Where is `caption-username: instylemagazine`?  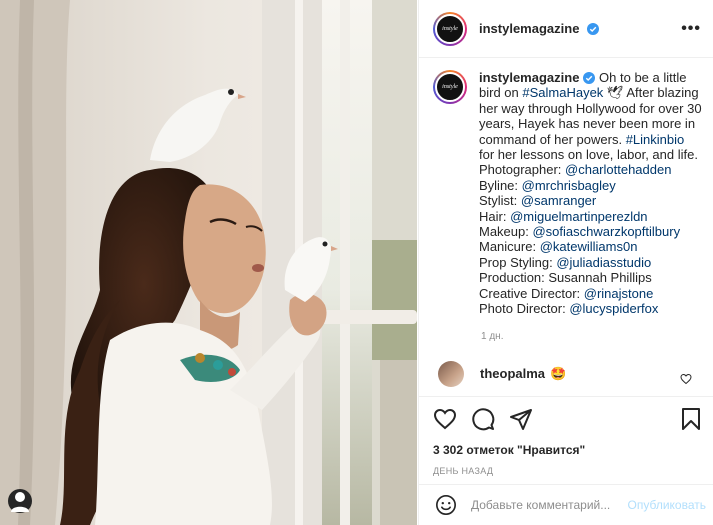
caption-username: instylemagazine is located at coordinates (529, 77).